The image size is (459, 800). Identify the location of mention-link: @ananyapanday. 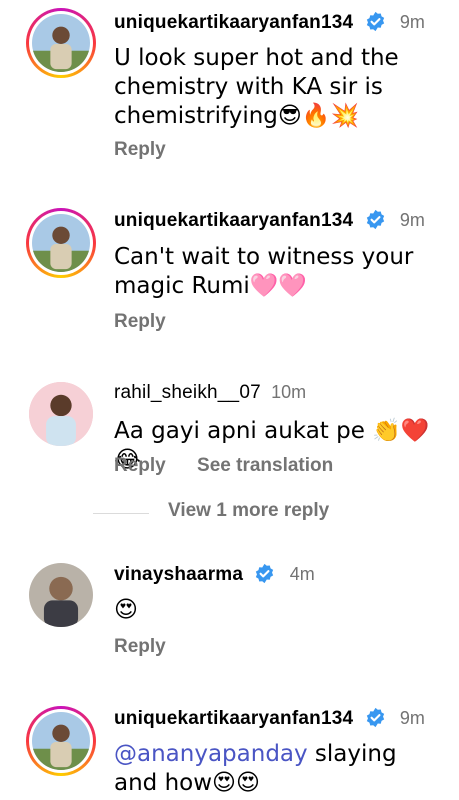
(211, 754).